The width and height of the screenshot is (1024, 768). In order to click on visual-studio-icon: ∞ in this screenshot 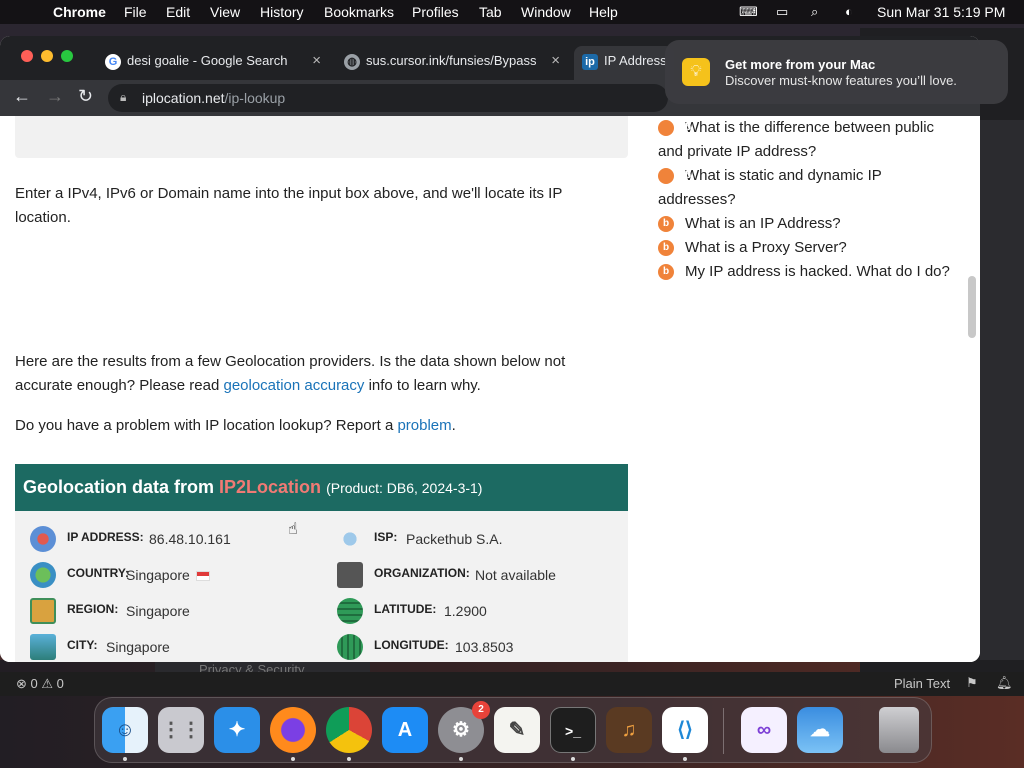, I will do `click(764, 730)`.